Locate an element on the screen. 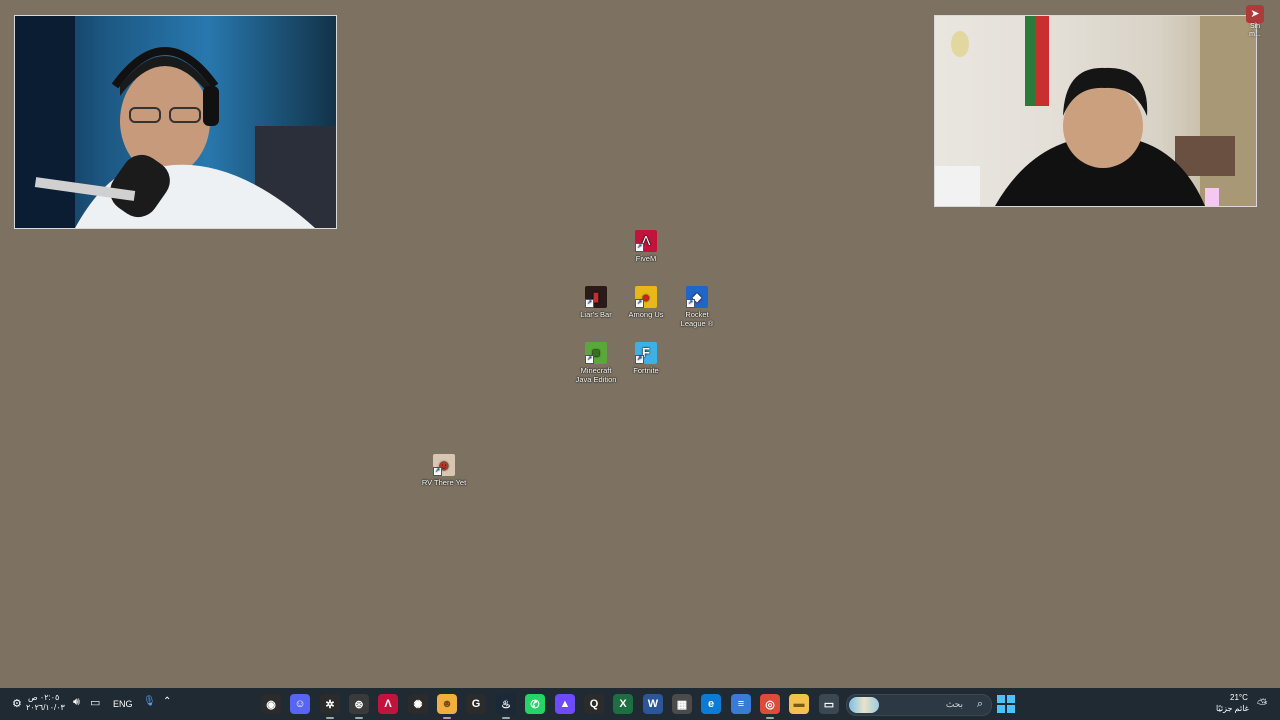  desktop-icon-rv-there-yet: ☻ ↗ RV There Yet is located at coordinates (444, 470).